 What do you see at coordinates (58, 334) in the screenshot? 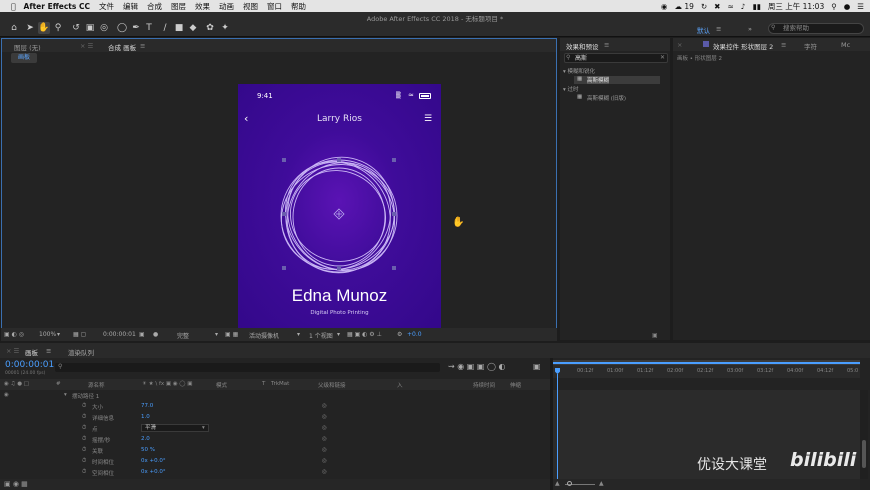
I see `zoom-chevron-icon: ▾` at bounding box center [58, 334].